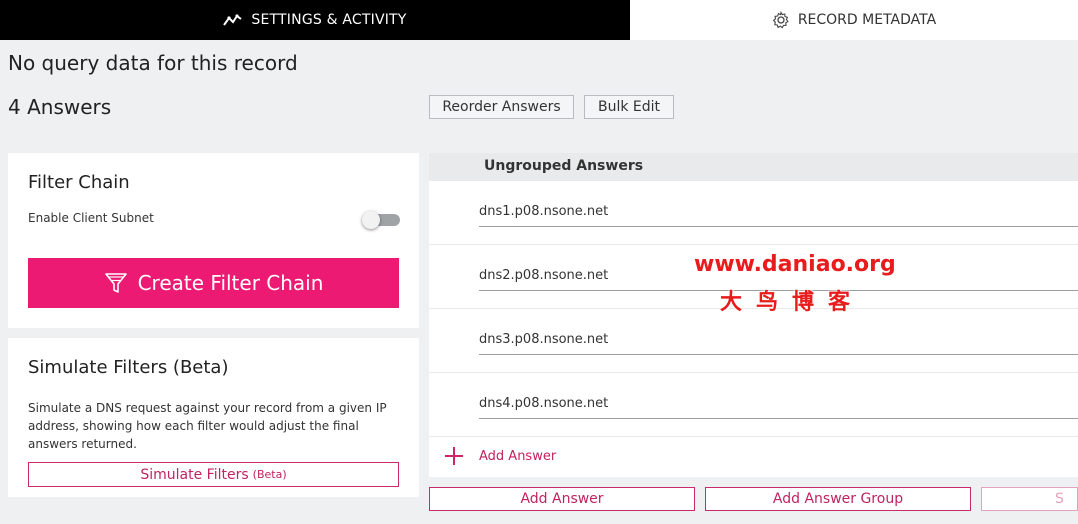 The width and height of the screenshot is (1078, 524). I want to click on tab-bar: SETTINGS & ACTIVITY RECORD METADATA, so click(539, 20).